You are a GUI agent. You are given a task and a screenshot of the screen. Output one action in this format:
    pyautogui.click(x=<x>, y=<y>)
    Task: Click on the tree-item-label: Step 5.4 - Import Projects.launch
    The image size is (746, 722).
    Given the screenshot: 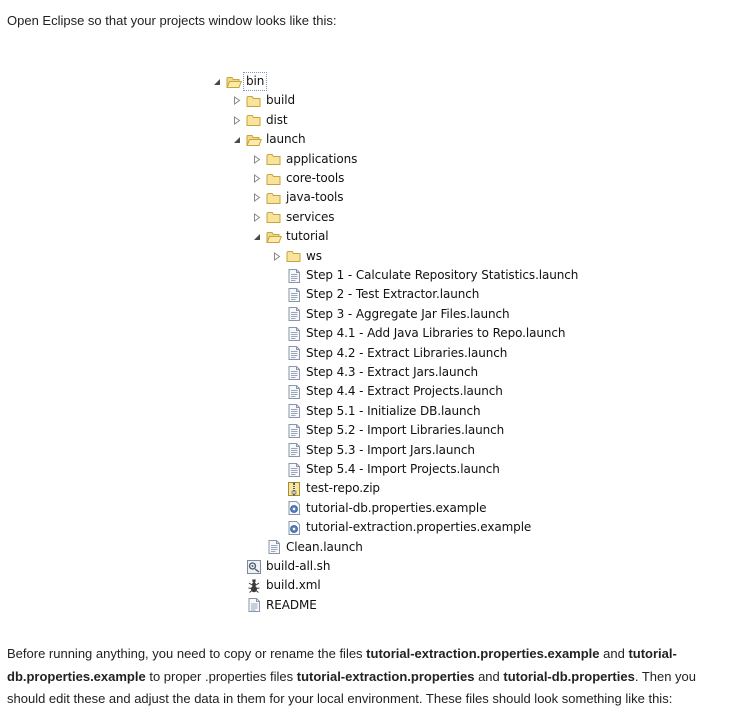 What is the action you would take?
    pyautogui.click(x=403, y=469)
    